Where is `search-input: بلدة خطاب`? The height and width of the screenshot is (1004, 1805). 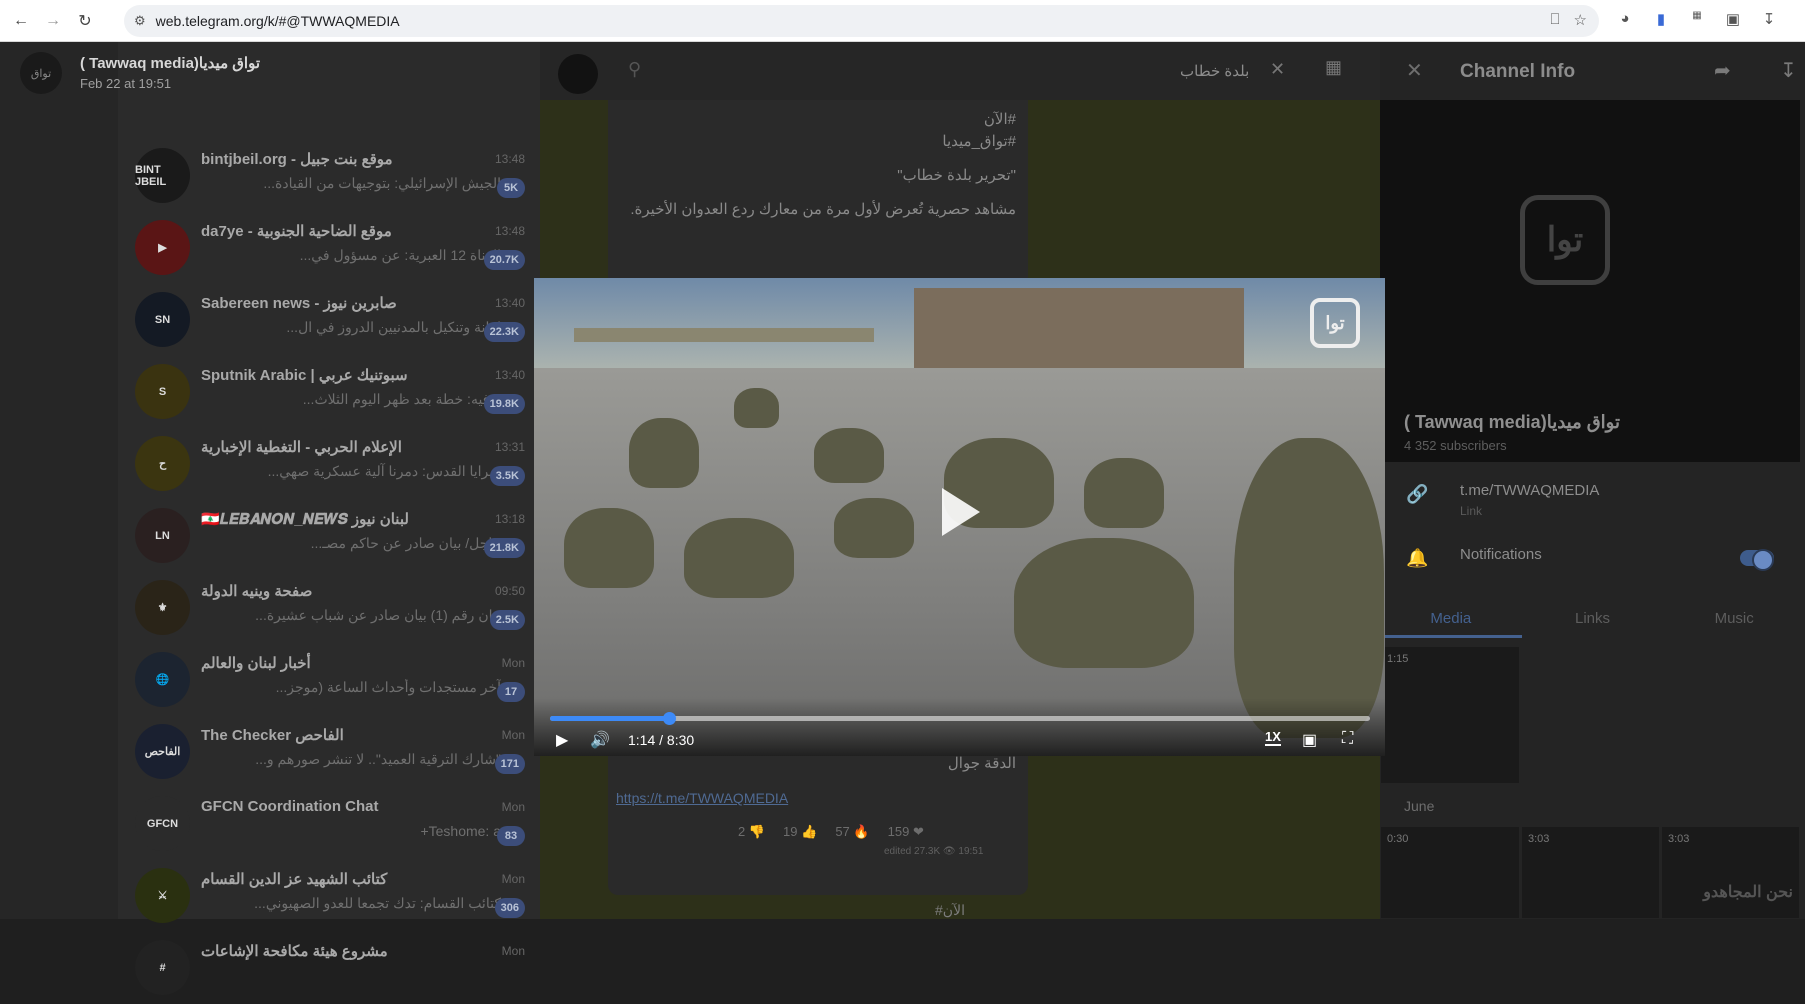 search-input: بلدة خطاب is located at coordinates (1214, 71).